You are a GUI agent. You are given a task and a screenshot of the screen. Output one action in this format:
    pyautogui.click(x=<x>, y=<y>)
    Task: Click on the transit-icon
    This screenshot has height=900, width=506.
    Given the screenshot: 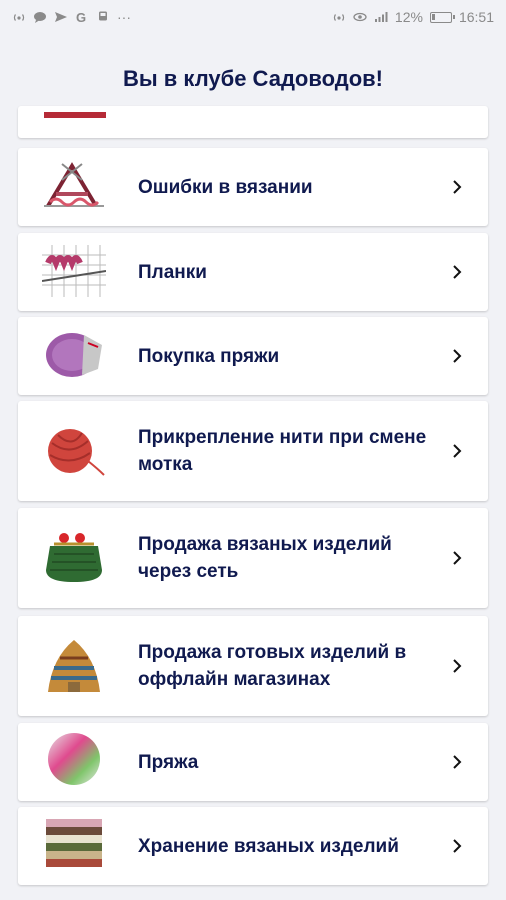 What is the action you would take?
    pyautogui.click(x=103, y=16)
    